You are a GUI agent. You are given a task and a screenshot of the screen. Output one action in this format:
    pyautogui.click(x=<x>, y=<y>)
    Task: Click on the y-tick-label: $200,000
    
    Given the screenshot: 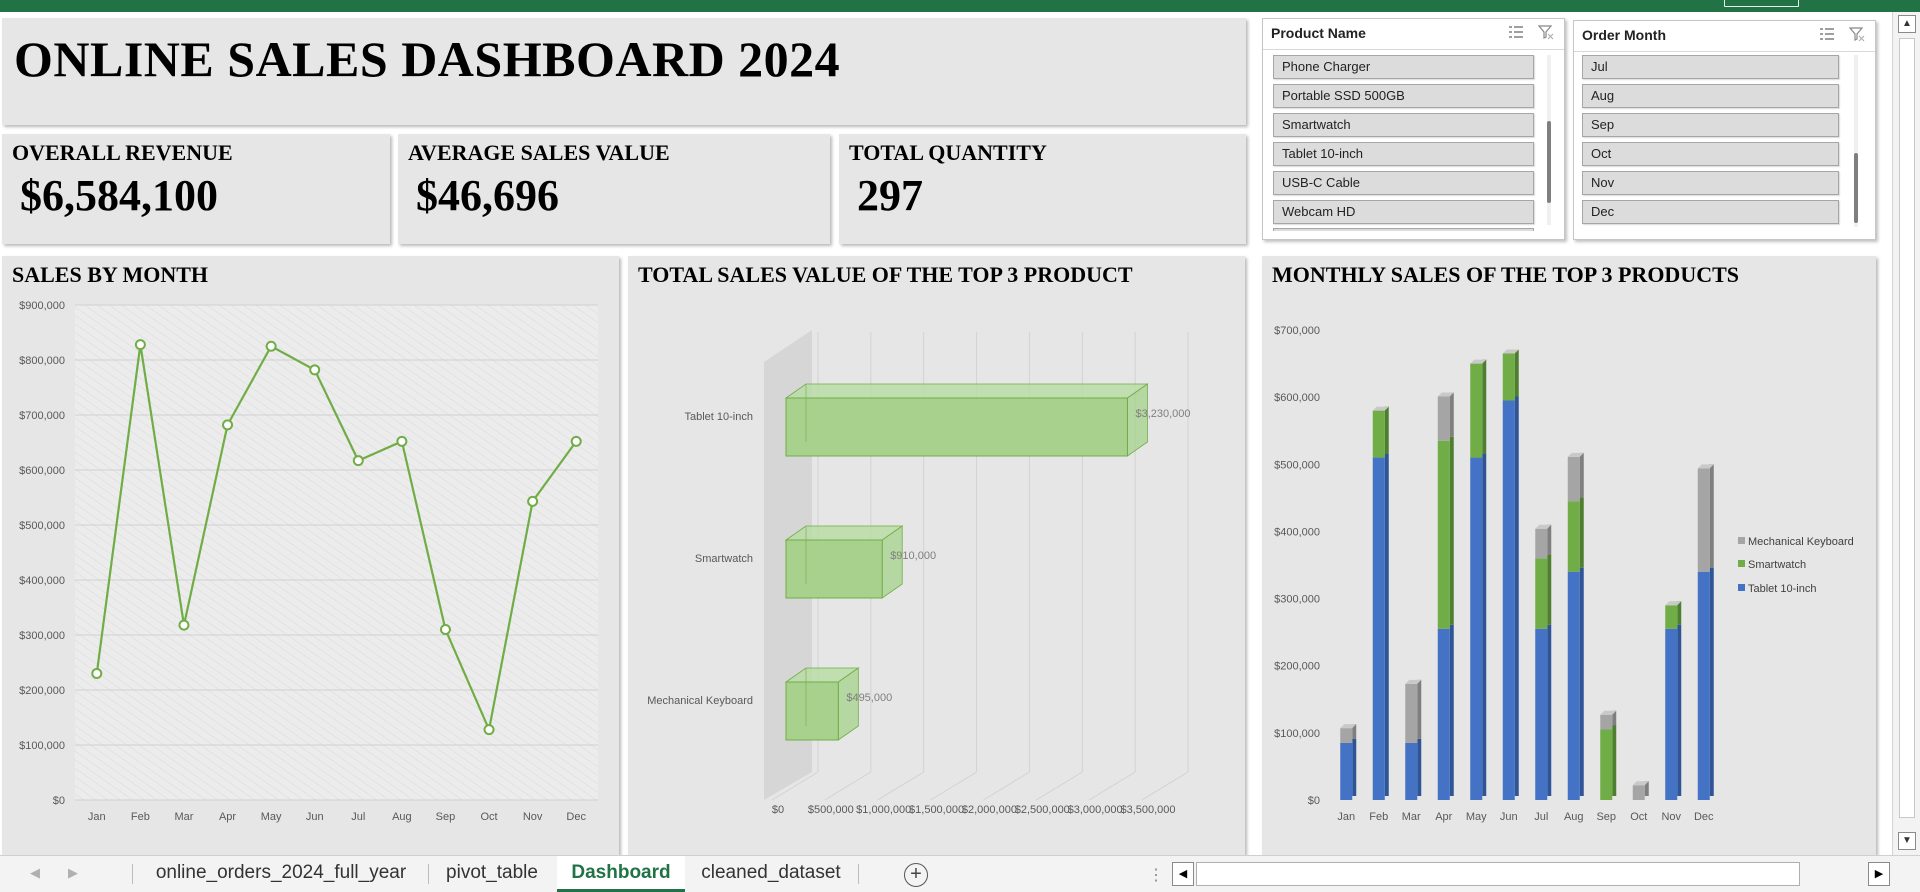 What is the action you would take?
    pyautogui.click(x=1297, y=667)
    